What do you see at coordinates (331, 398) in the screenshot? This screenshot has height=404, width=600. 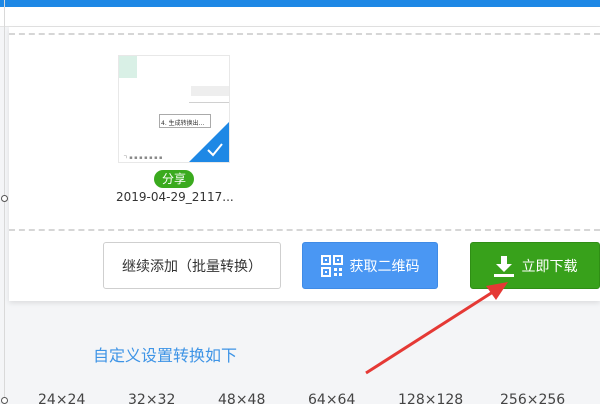 I see `size-option: 64×64` at bounding box center [331, 398].